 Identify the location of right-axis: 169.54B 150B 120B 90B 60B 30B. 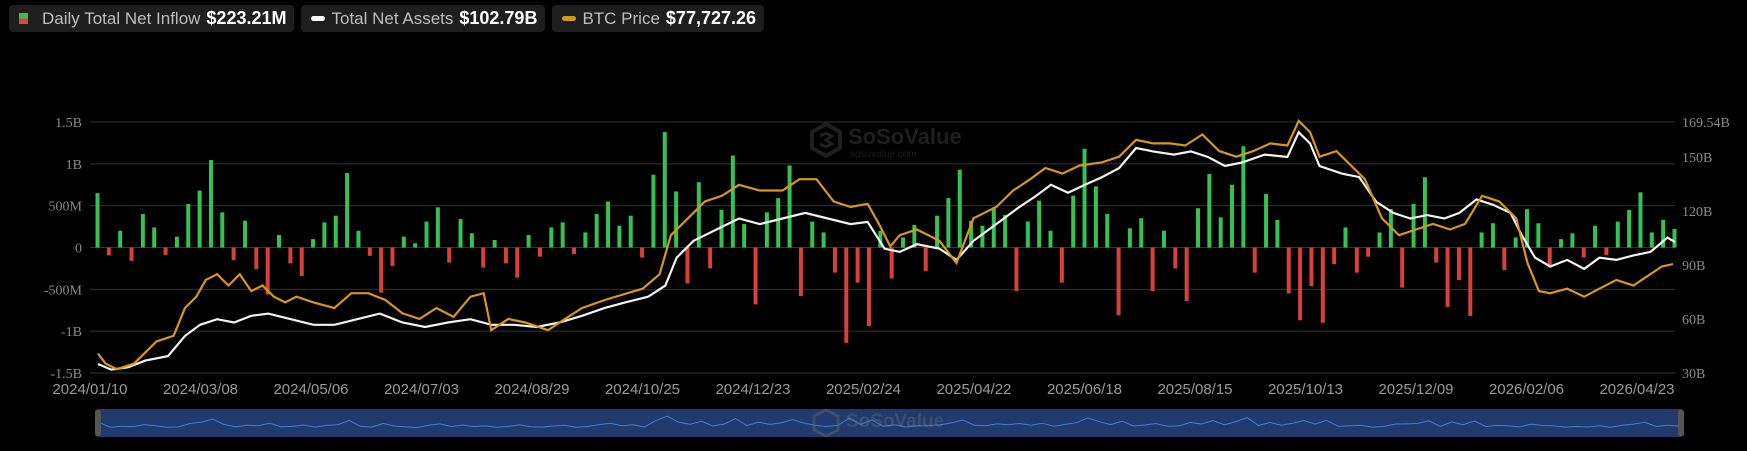
(1706, 249).